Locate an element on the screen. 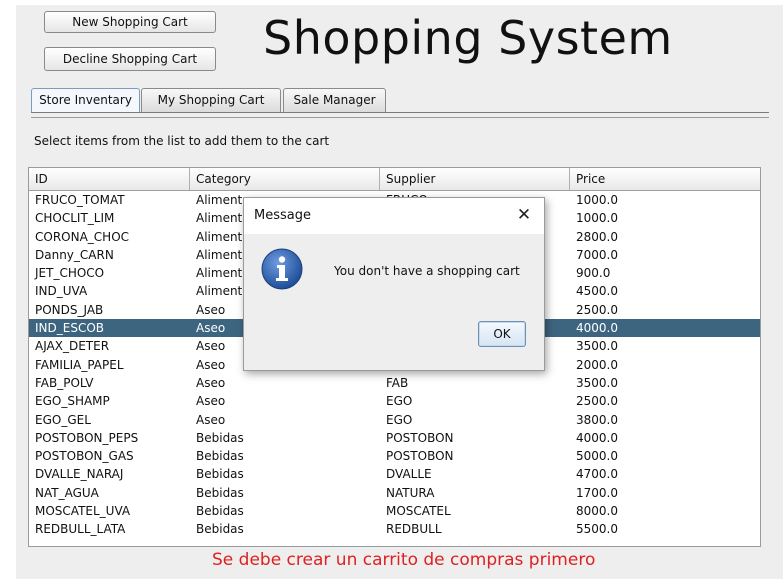 The width and height of the screenshot is (783, 579). column-header-price: Price is located at coordinates (665, 179).